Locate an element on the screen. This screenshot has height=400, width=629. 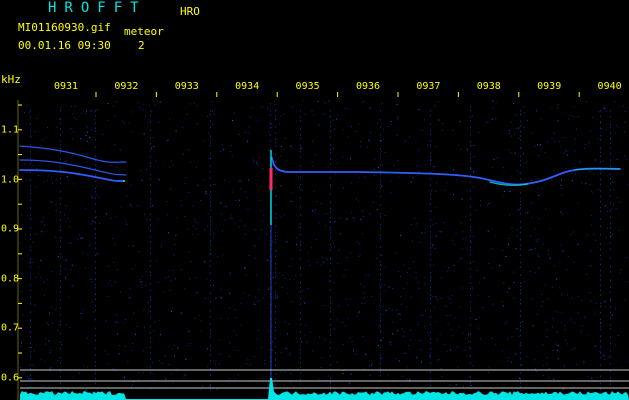
timestamp: 00.01.16 09:30 is located at coordinates (64, 45).